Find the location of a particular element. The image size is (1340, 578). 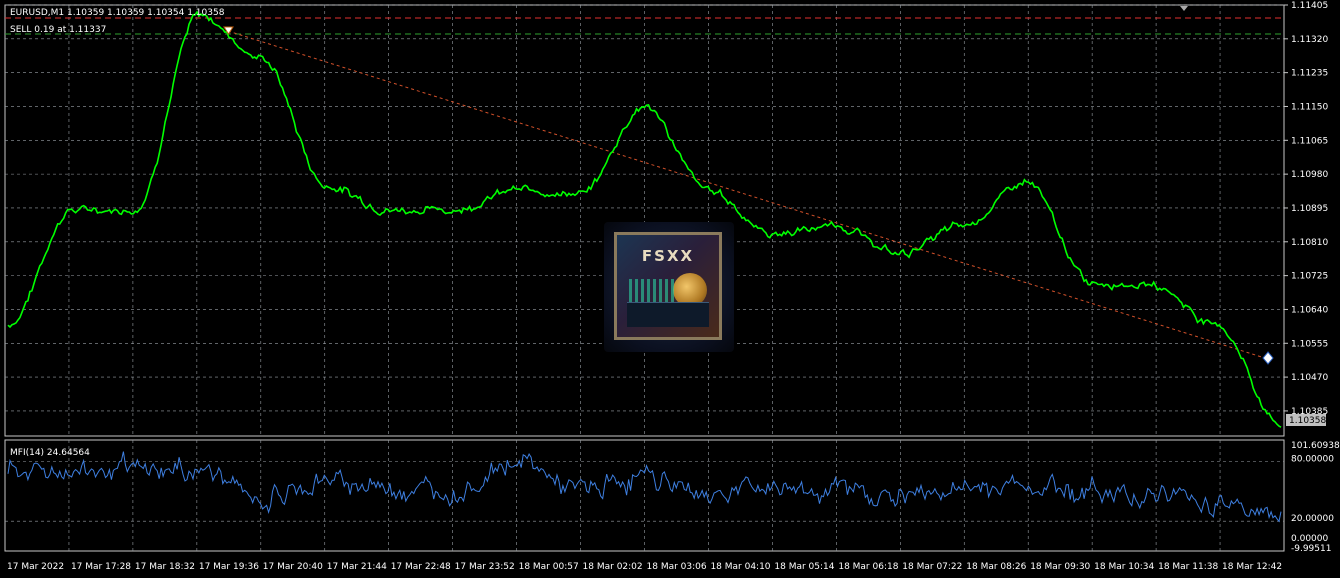

mfi-tick-label: 20.00000 is located at coordinates (1312, 519).